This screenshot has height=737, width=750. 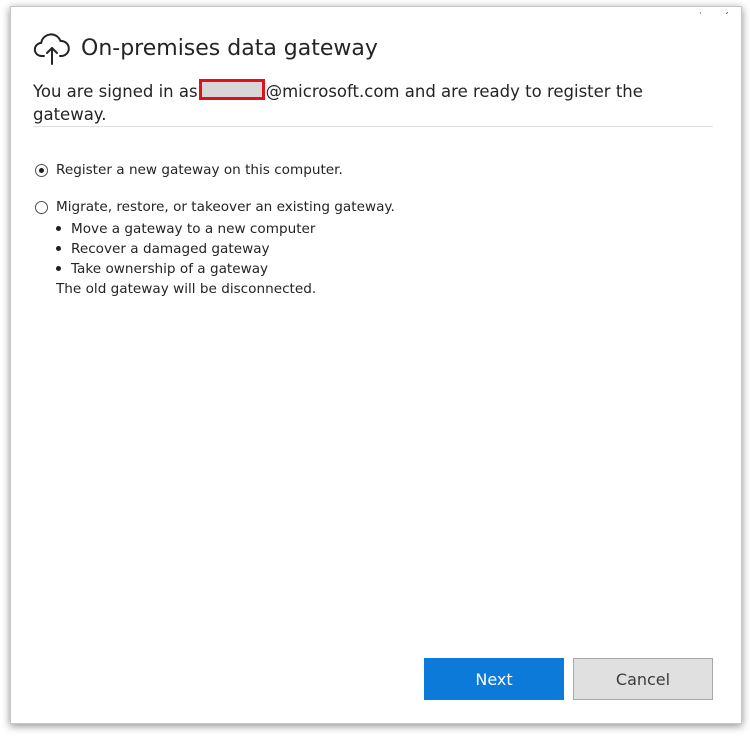 What do you see at coordinates (727, 17) in the screenshot?
I see `close-icon: ˊ` at bounding box center [727, 17].